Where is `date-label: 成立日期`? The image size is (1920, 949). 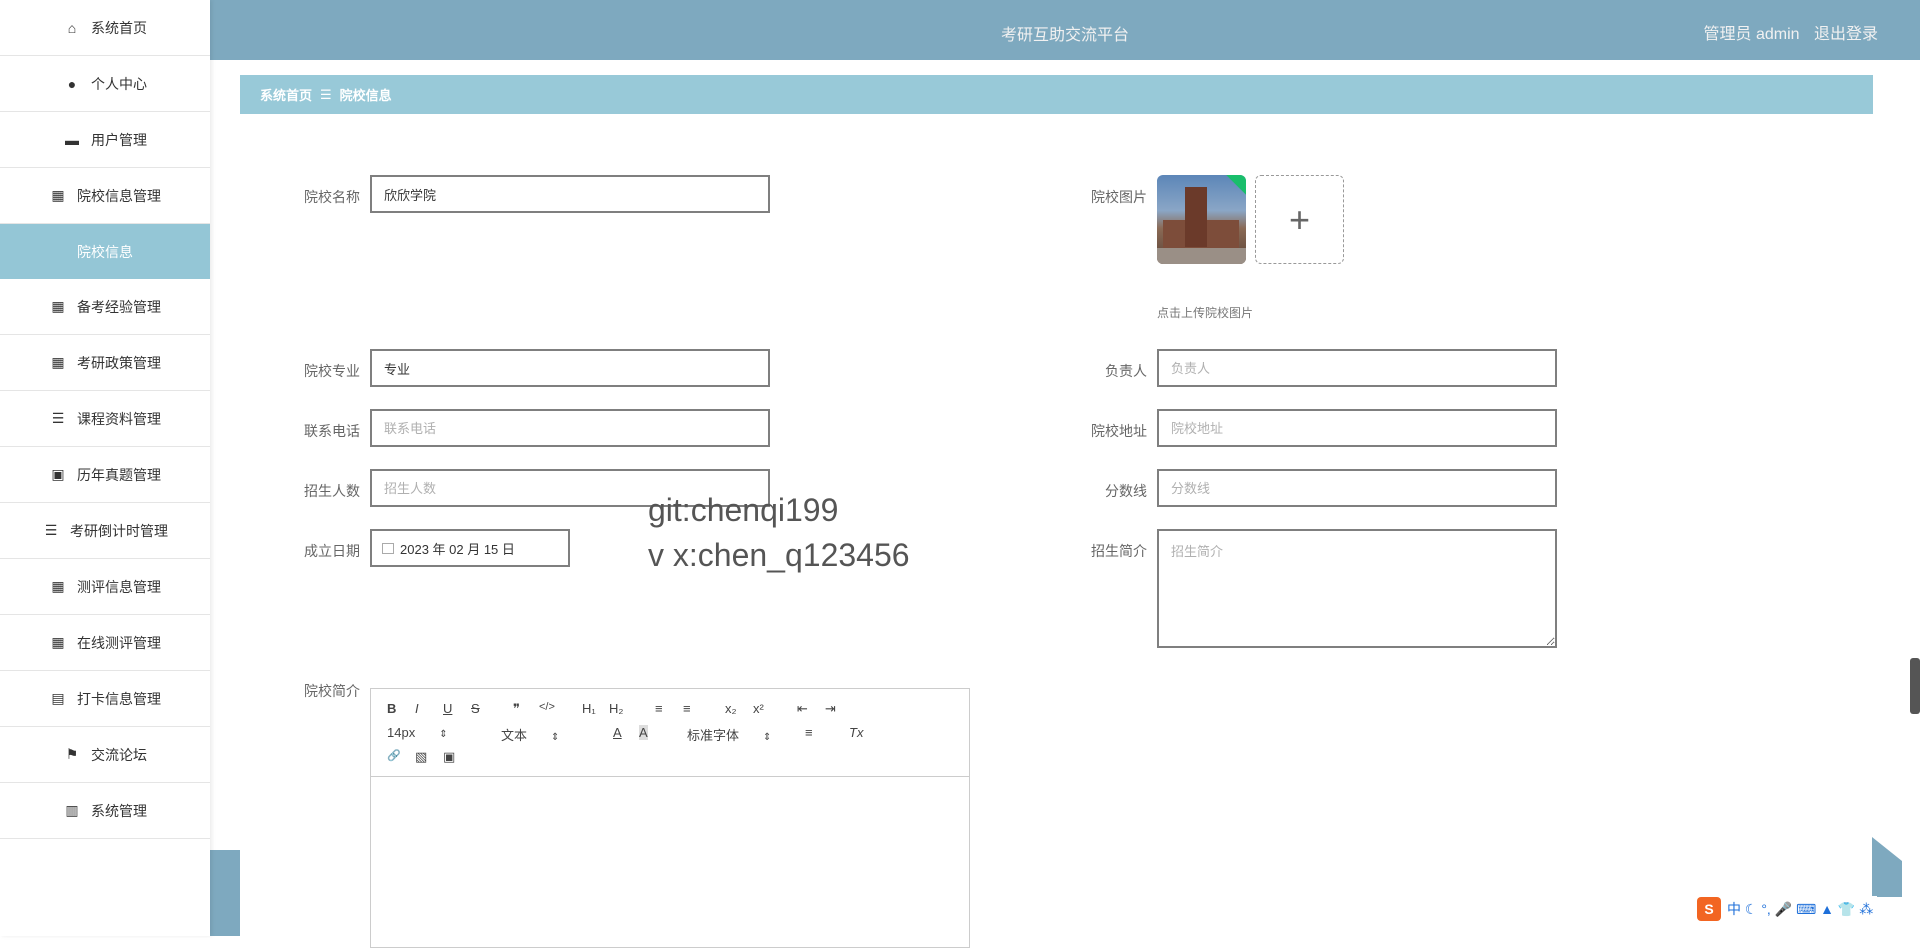 date-label: 成立日期 is located at coordinates (332, 551).